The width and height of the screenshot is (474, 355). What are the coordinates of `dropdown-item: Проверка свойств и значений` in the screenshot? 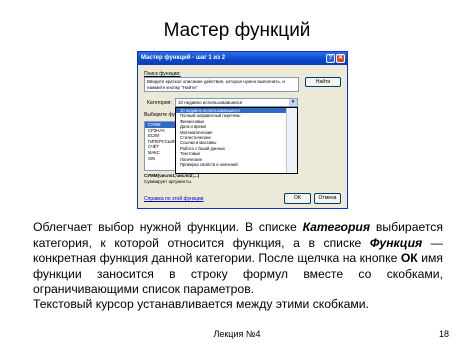 It's located at (236, 164).